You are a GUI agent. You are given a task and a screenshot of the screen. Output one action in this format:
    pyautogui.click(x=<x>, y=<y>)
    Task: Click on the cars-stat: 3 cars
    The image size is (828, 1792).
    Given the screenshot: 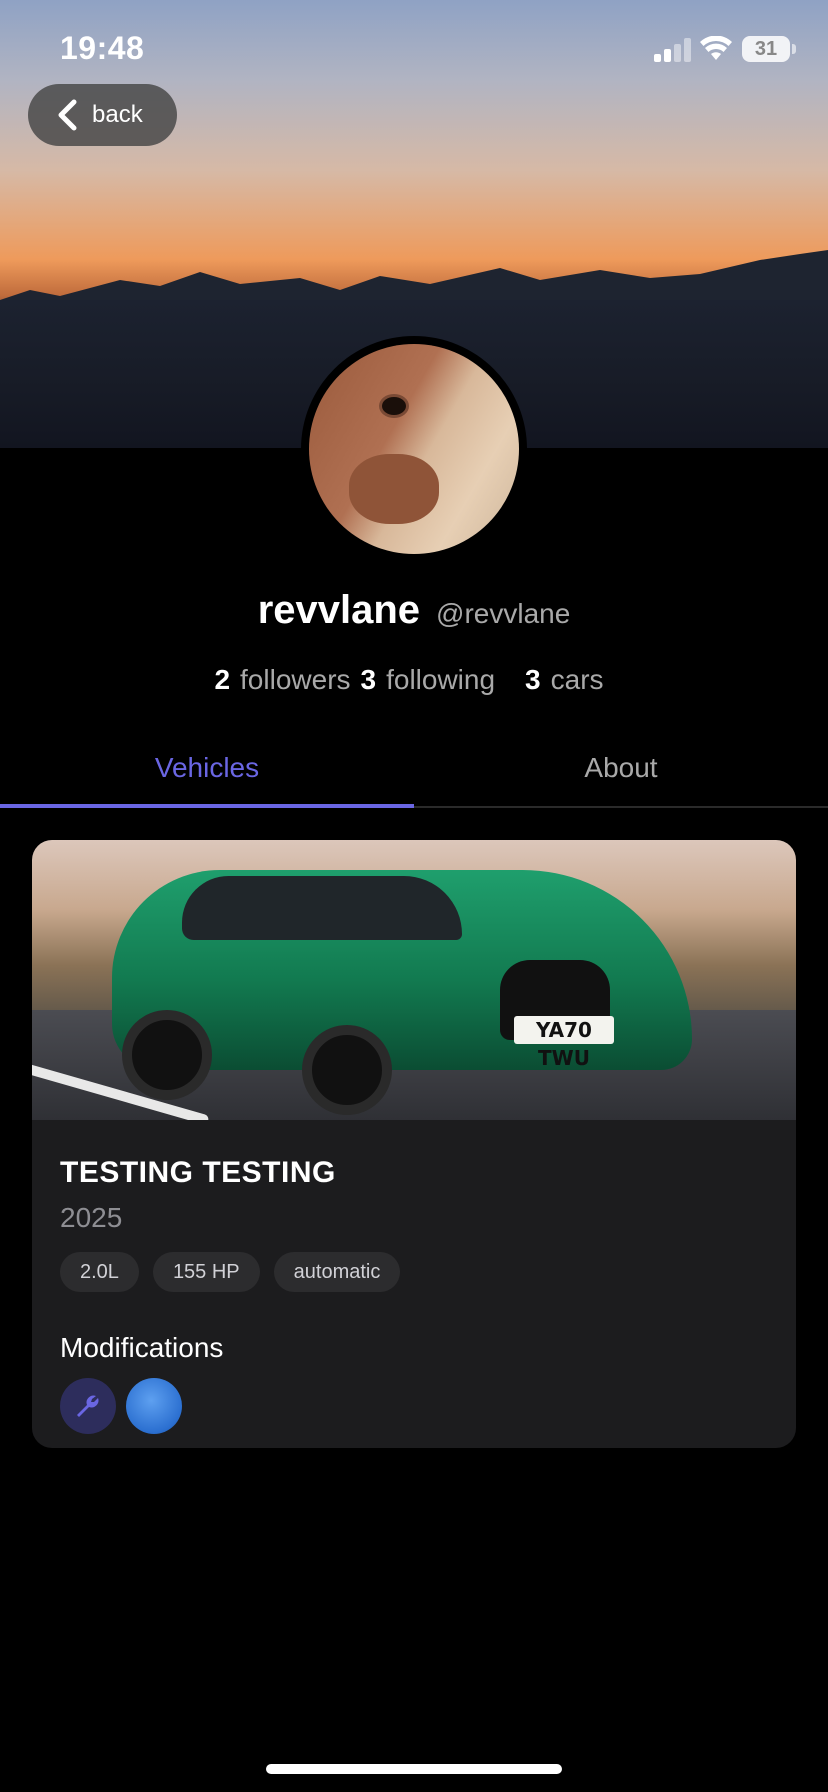 What is the action you would take?
    pyautogui.click(x=564, y=680)
    